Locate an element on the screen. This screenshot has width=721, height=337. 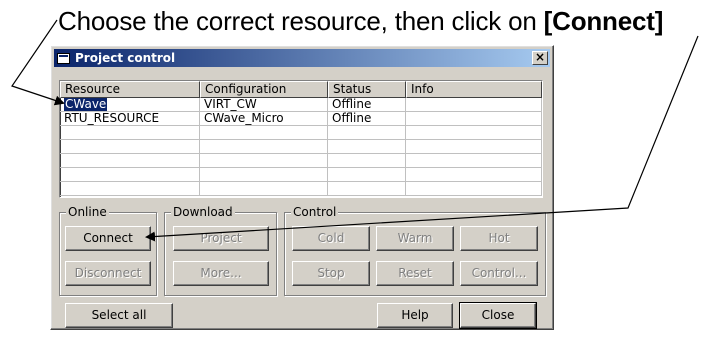
window-title: Project control is located at coordinates (125, 58).